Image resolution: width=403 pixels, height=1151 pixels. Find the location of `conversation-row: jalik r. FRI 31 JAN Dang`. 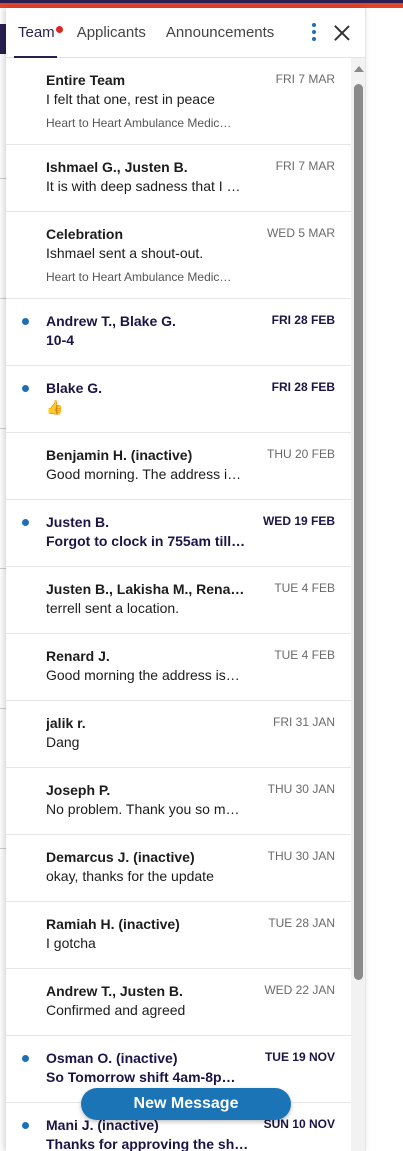

conversation-row: jalik r. FRI 31 JAN Dang is located at coordinates (178, 734).